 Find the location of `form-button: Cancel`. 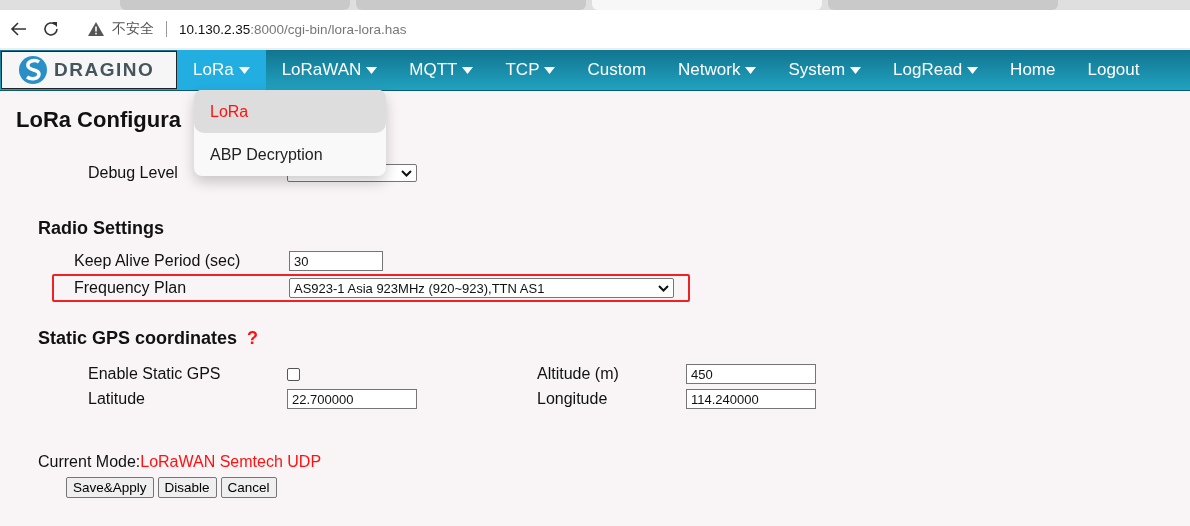

form-button: Cancel is located at coordinates (248, 487).